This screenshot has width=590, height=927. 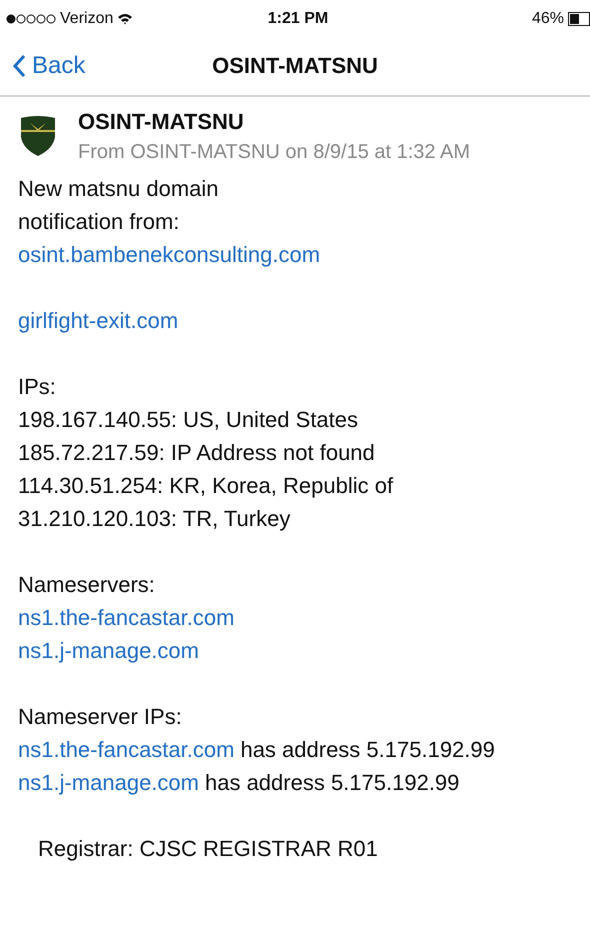 What do you see at coordinates (206, 485) in the screenshot?
I see `body-text: 114.30.51.254: KR, Korea, Republic of` at bounding box center [206, 485].